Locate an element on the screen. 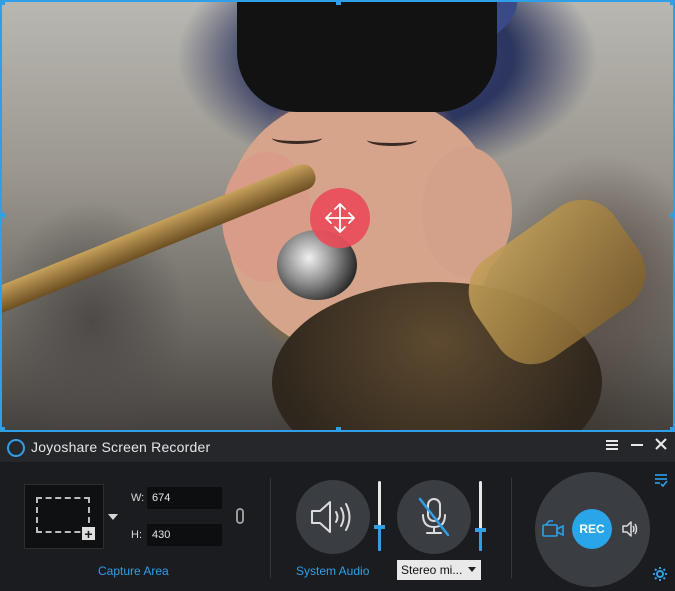 The height and width of the screenshot is (591, 675). capture-area-label: Capture Area is located at coordinates (133, 571).